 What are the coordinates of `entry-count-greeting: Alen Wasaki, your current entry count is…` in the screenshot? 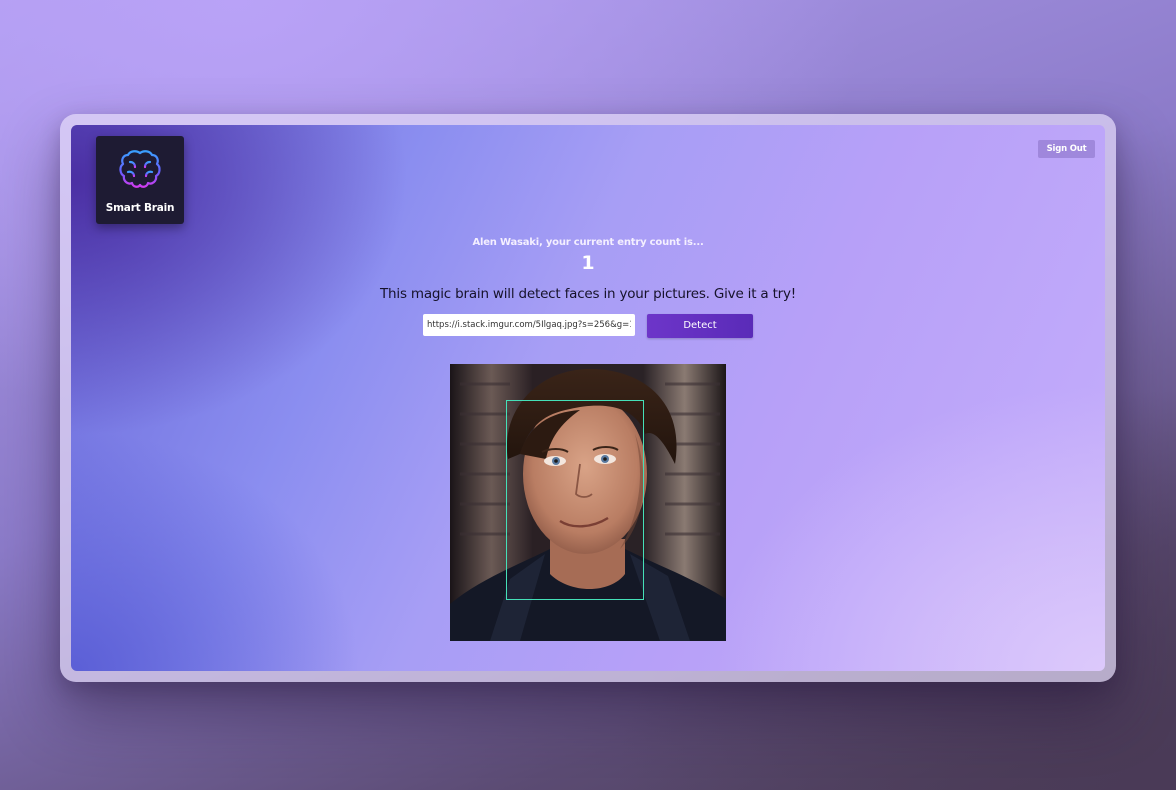 It's located at (588, 242).